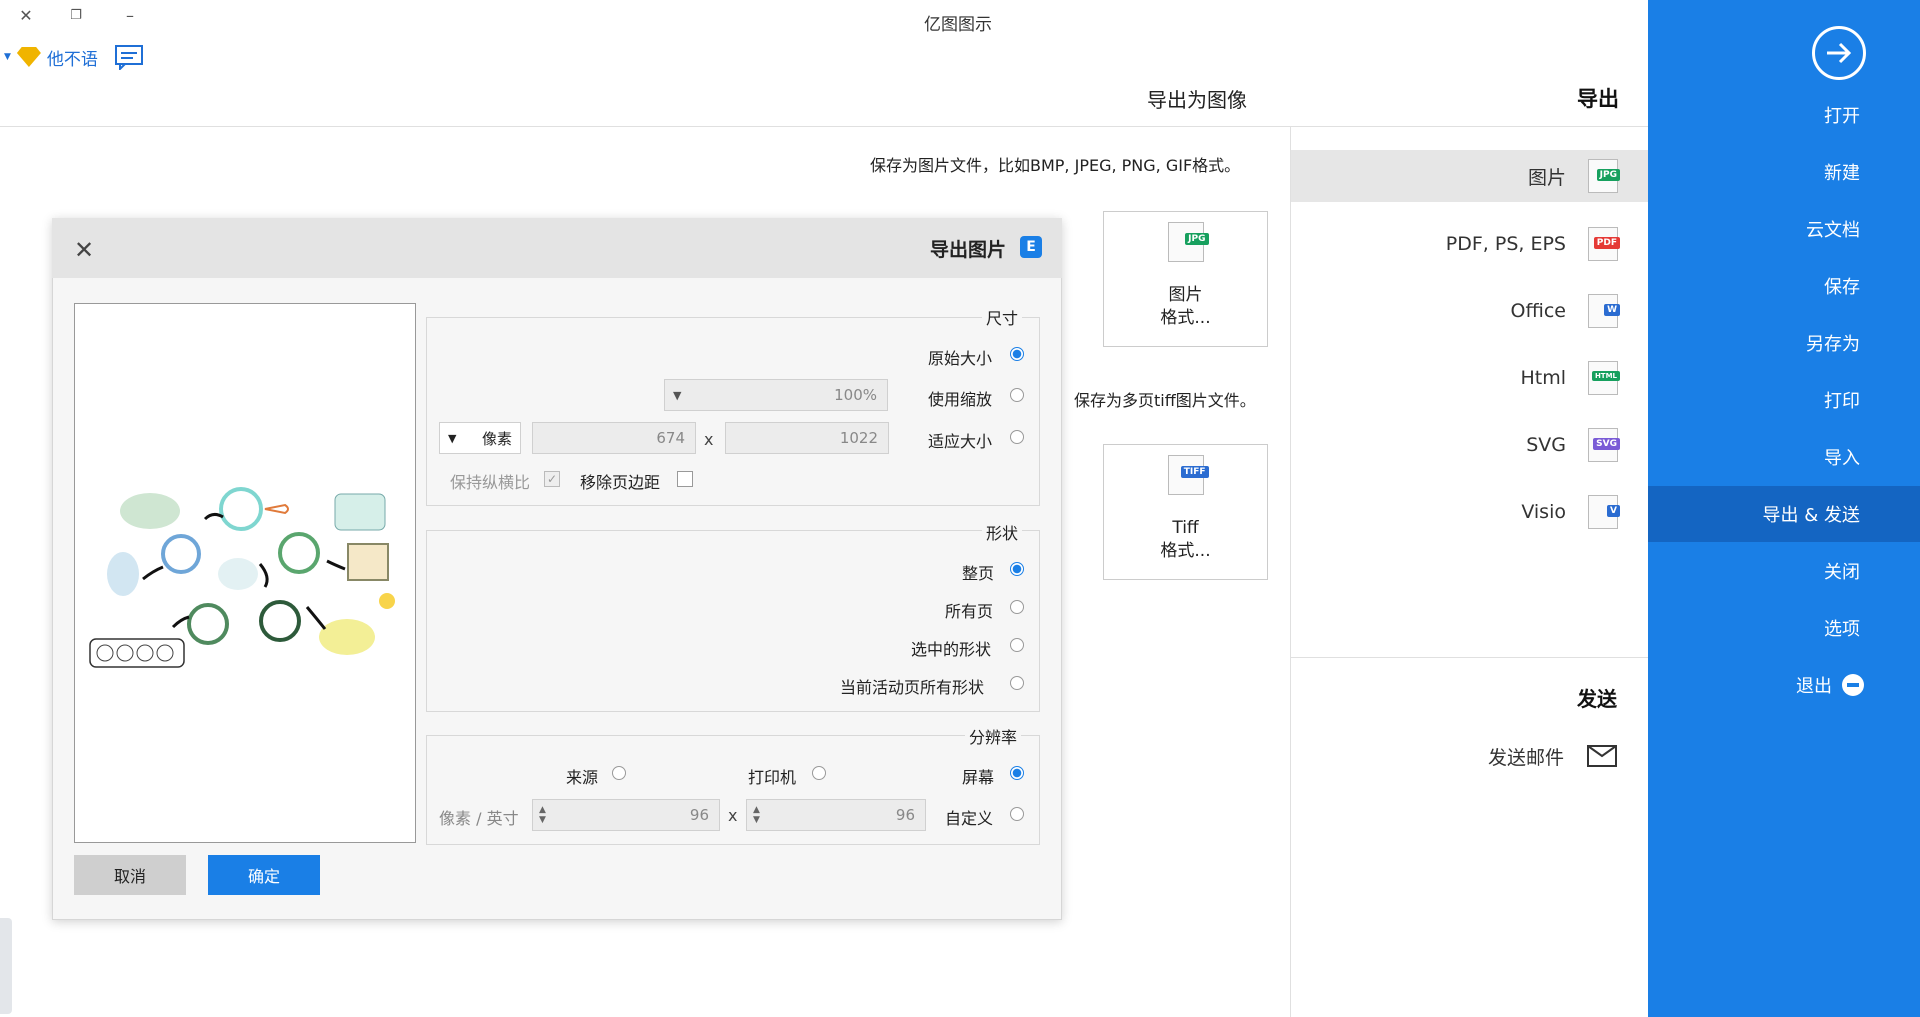  I want to click on image-preview, so click(245, 573).